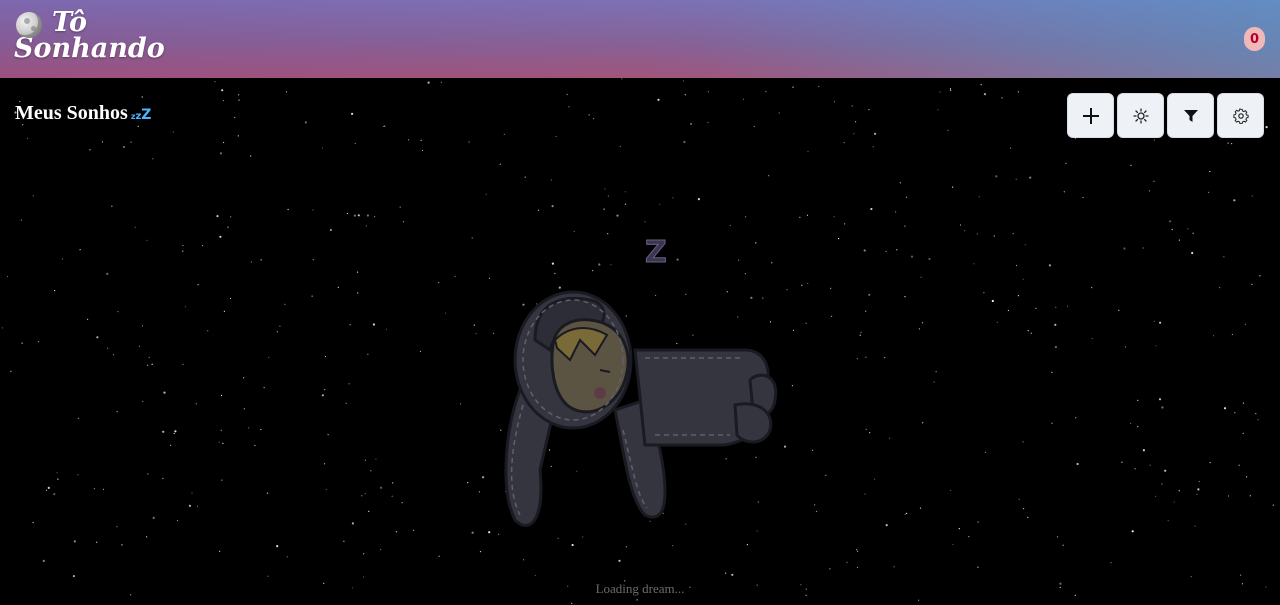 This screenshot has width=1280, height=605. Describe the element at coordinates (1090, 115) in the screenshot. I see `add-dream-button` at that location.